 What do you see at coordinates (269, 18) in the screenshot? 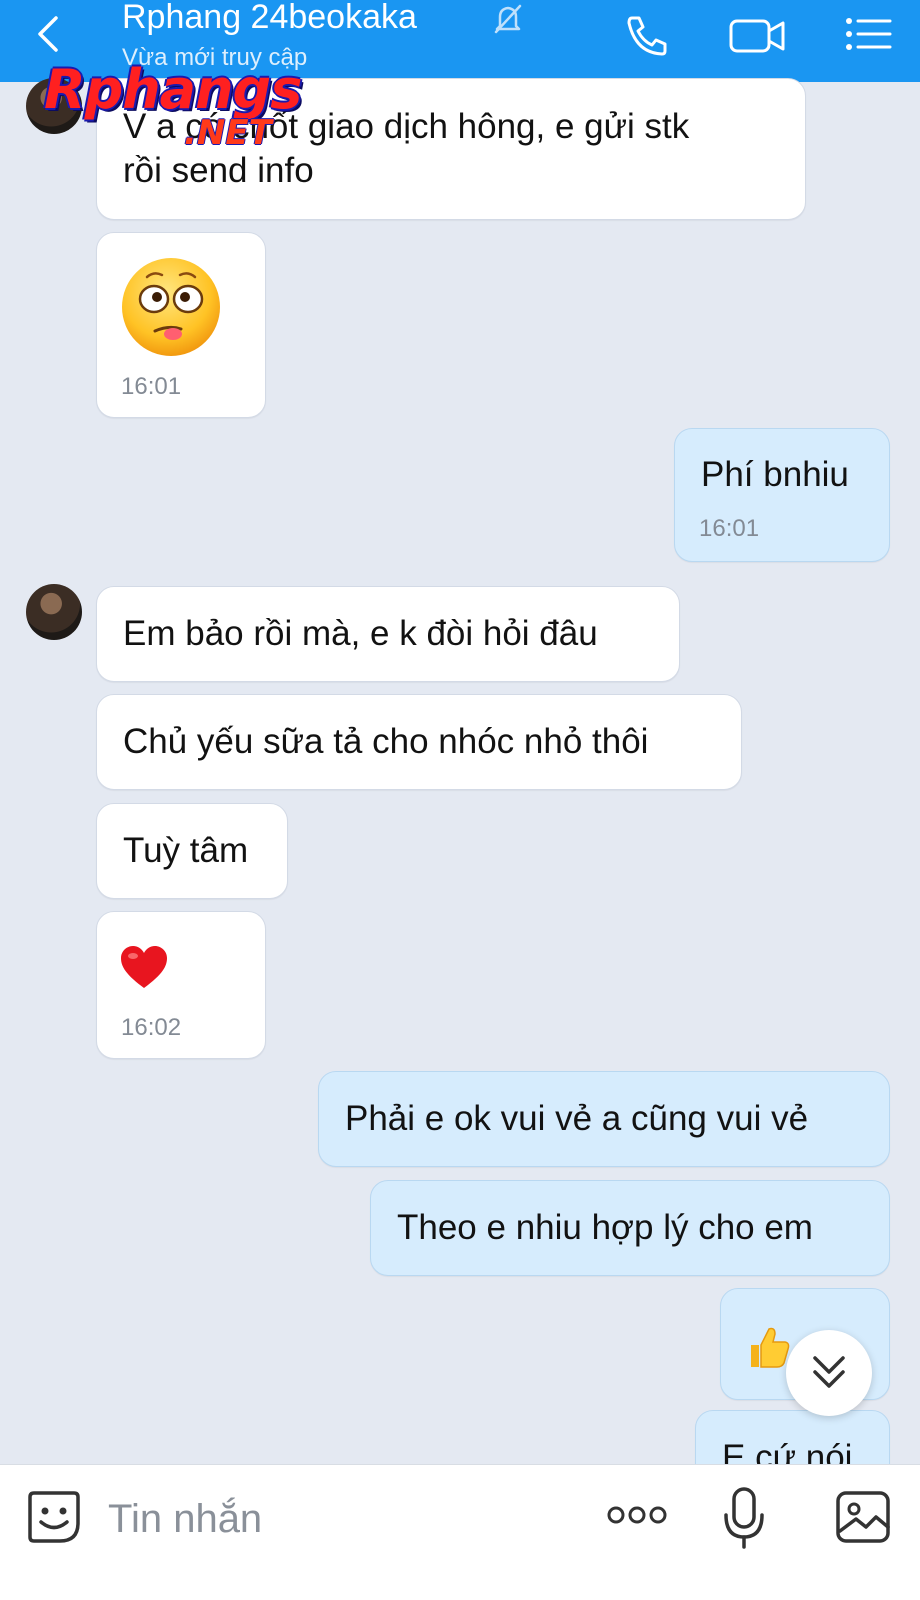
I see `contact-name: Rphang 24beokaka` at bounding box center [269, 18].